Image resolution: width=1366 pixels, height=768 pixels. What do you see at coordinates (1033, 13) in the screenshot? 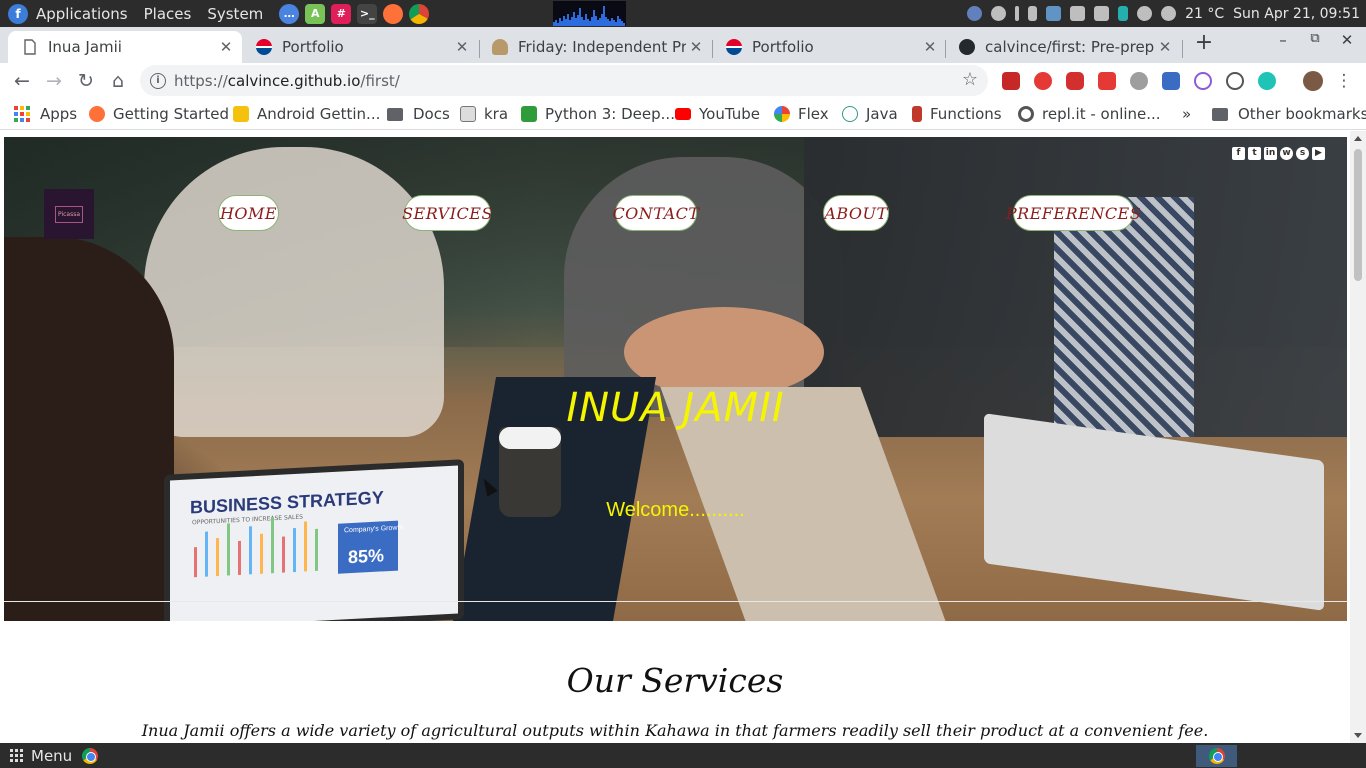
I see `bluetooth-icon` at bounding box center [1033, 13].